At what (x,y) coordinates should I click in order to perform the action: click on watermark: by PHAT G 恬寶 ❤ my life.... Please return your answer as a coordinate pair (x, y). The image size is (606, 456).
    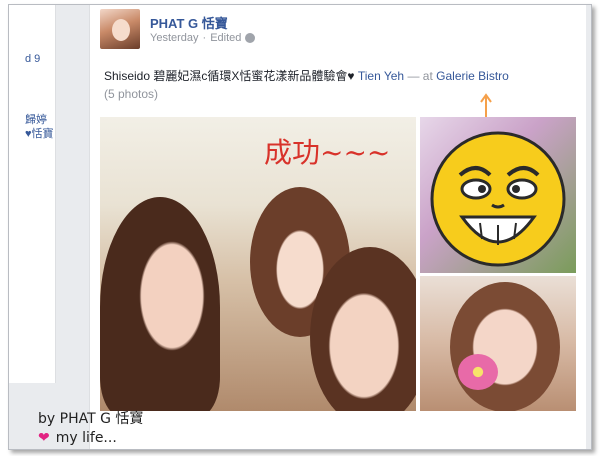
    Looking at the image, I should click on (90, 427).